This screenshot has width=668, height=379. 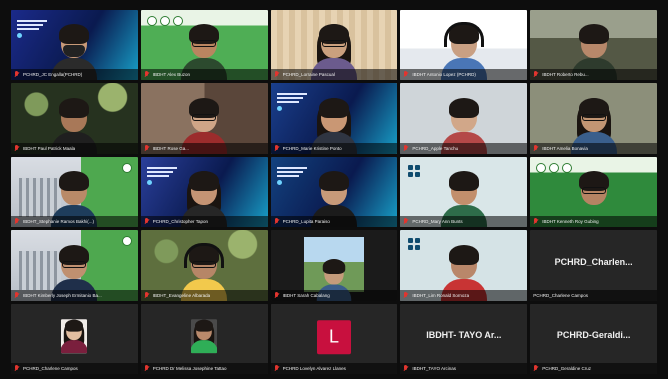 I want to click on name-label-bar: PCHRD_JC Engalla(PCHRD), so click(x=74, y=75).